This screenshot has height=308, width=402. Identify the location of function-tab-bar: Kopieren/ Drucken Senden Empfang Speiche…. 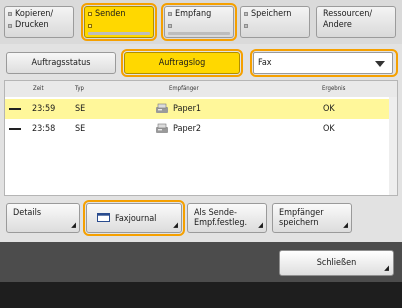
(201, 22).